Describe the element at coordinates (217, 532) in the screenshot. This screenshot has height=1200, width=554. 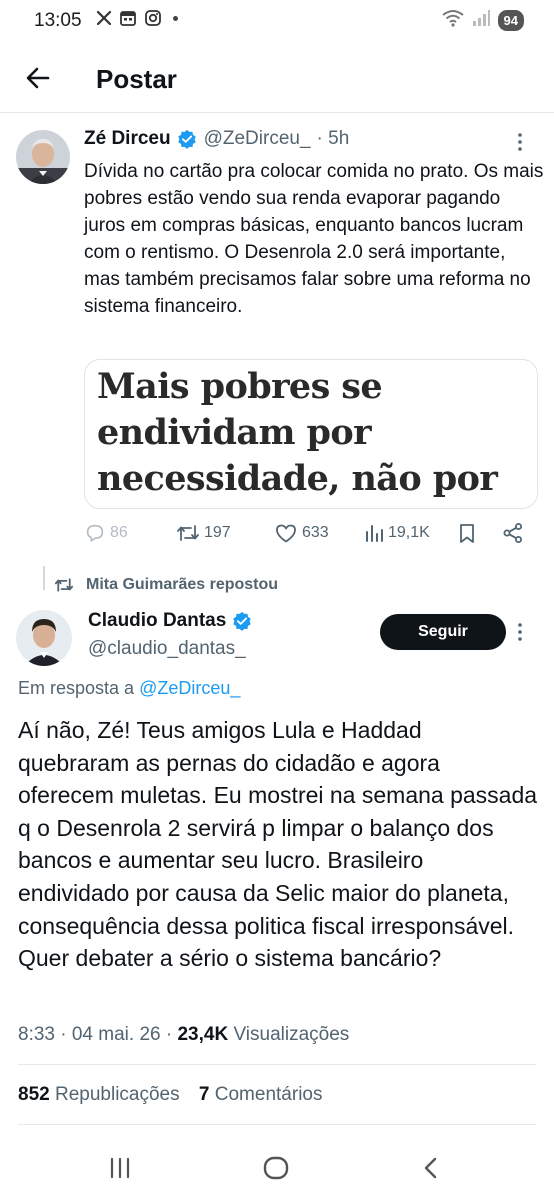
I see `repost-count: 197` at that location.